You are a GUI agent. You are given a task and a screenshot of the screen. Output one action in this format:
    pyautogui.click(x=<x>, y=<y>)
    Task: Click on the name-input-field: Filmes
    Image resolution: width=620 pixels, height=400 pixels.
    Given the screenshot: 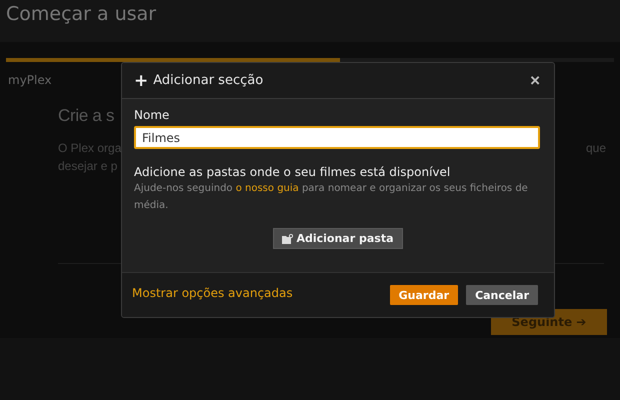 What is the action you would take?
    pyautogui.click(x=337, y=137)
    